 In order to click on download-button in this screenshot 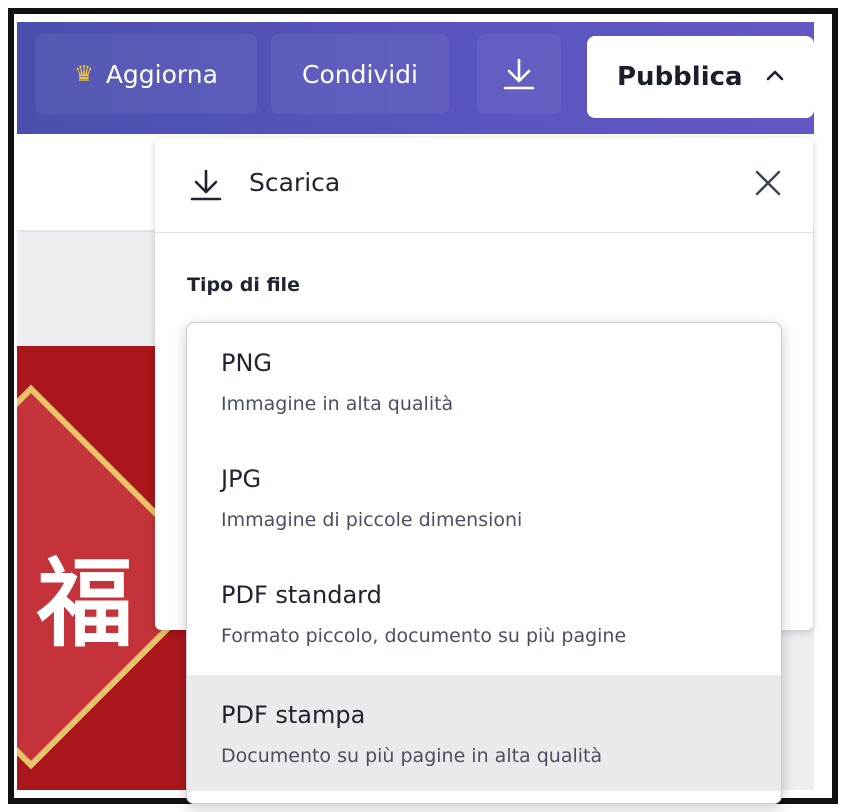, I will do `click(519, 74)`.